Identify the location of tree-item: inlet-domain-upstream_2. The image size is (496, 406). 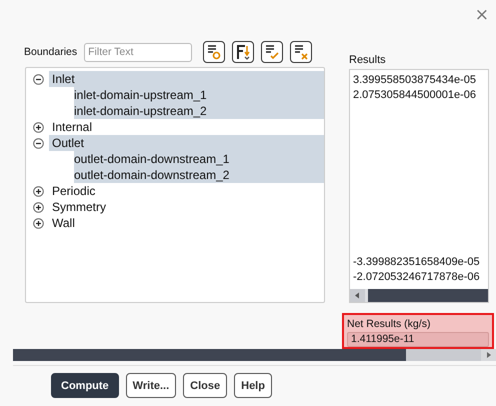
(199, 111).